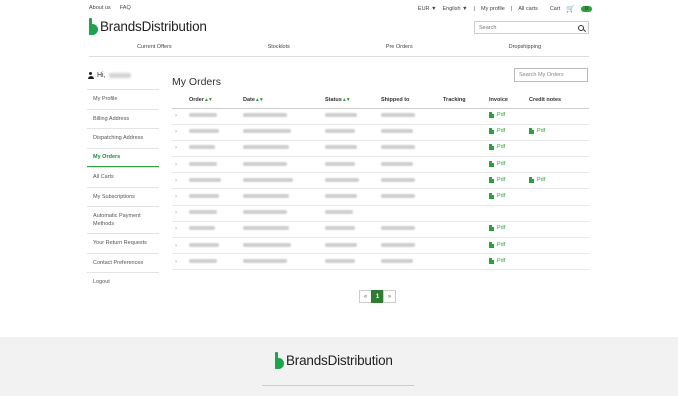 The height and width of the screenshot is (396, 678). I want to click on brand-logo: BrandsDistribution, so click(148, 26).